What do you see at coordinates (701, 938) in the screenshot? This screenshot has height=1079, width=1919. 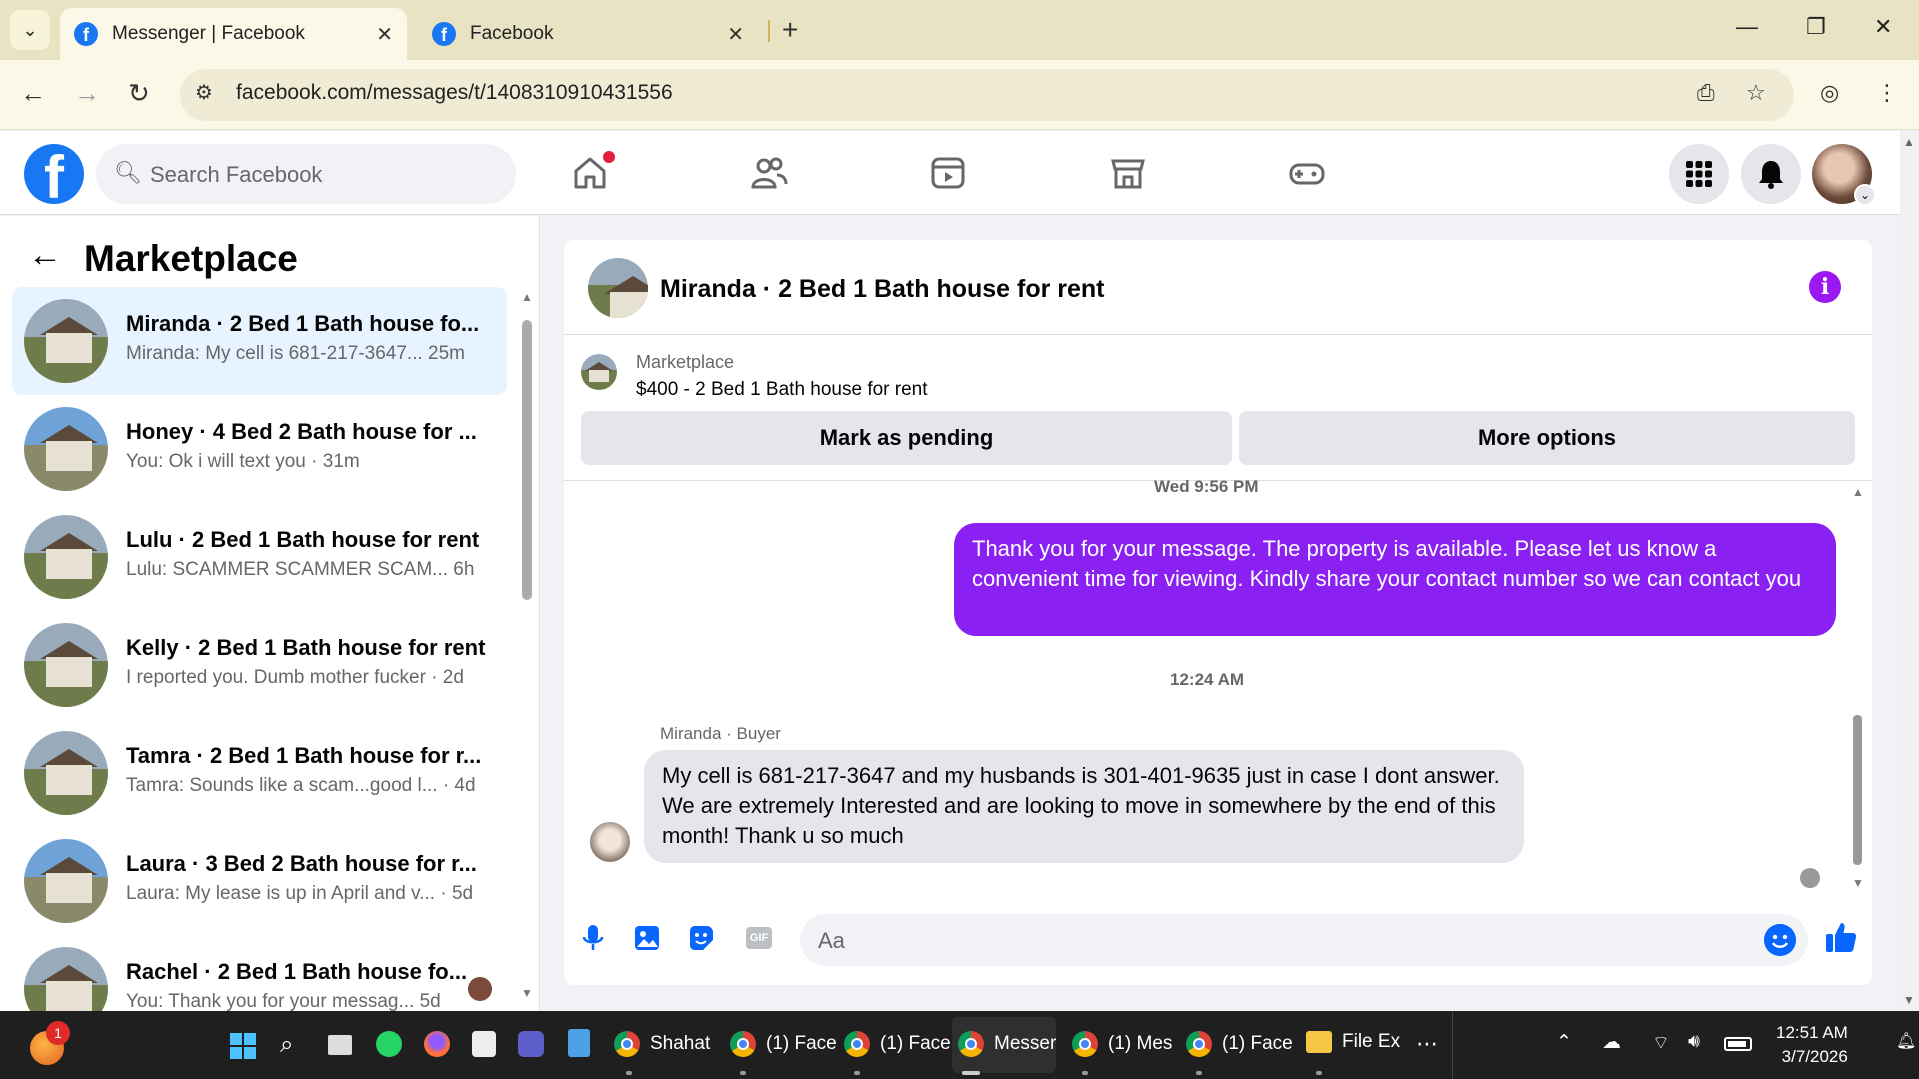 I see `sticker-icon` at bounding box center [701, 938].